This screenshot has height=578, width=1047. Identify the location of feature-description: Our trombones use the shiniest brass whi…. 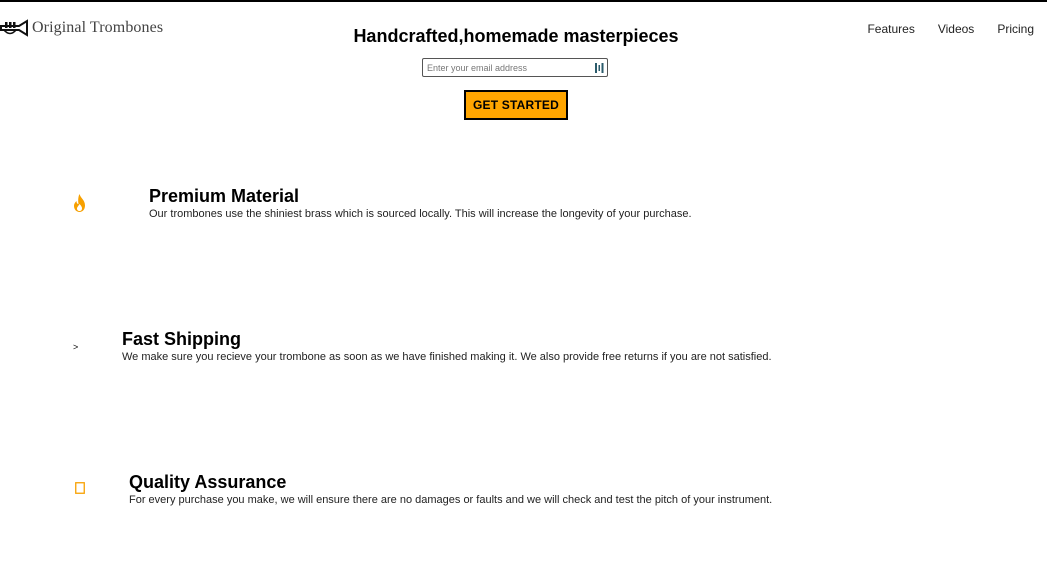
(420, 214).